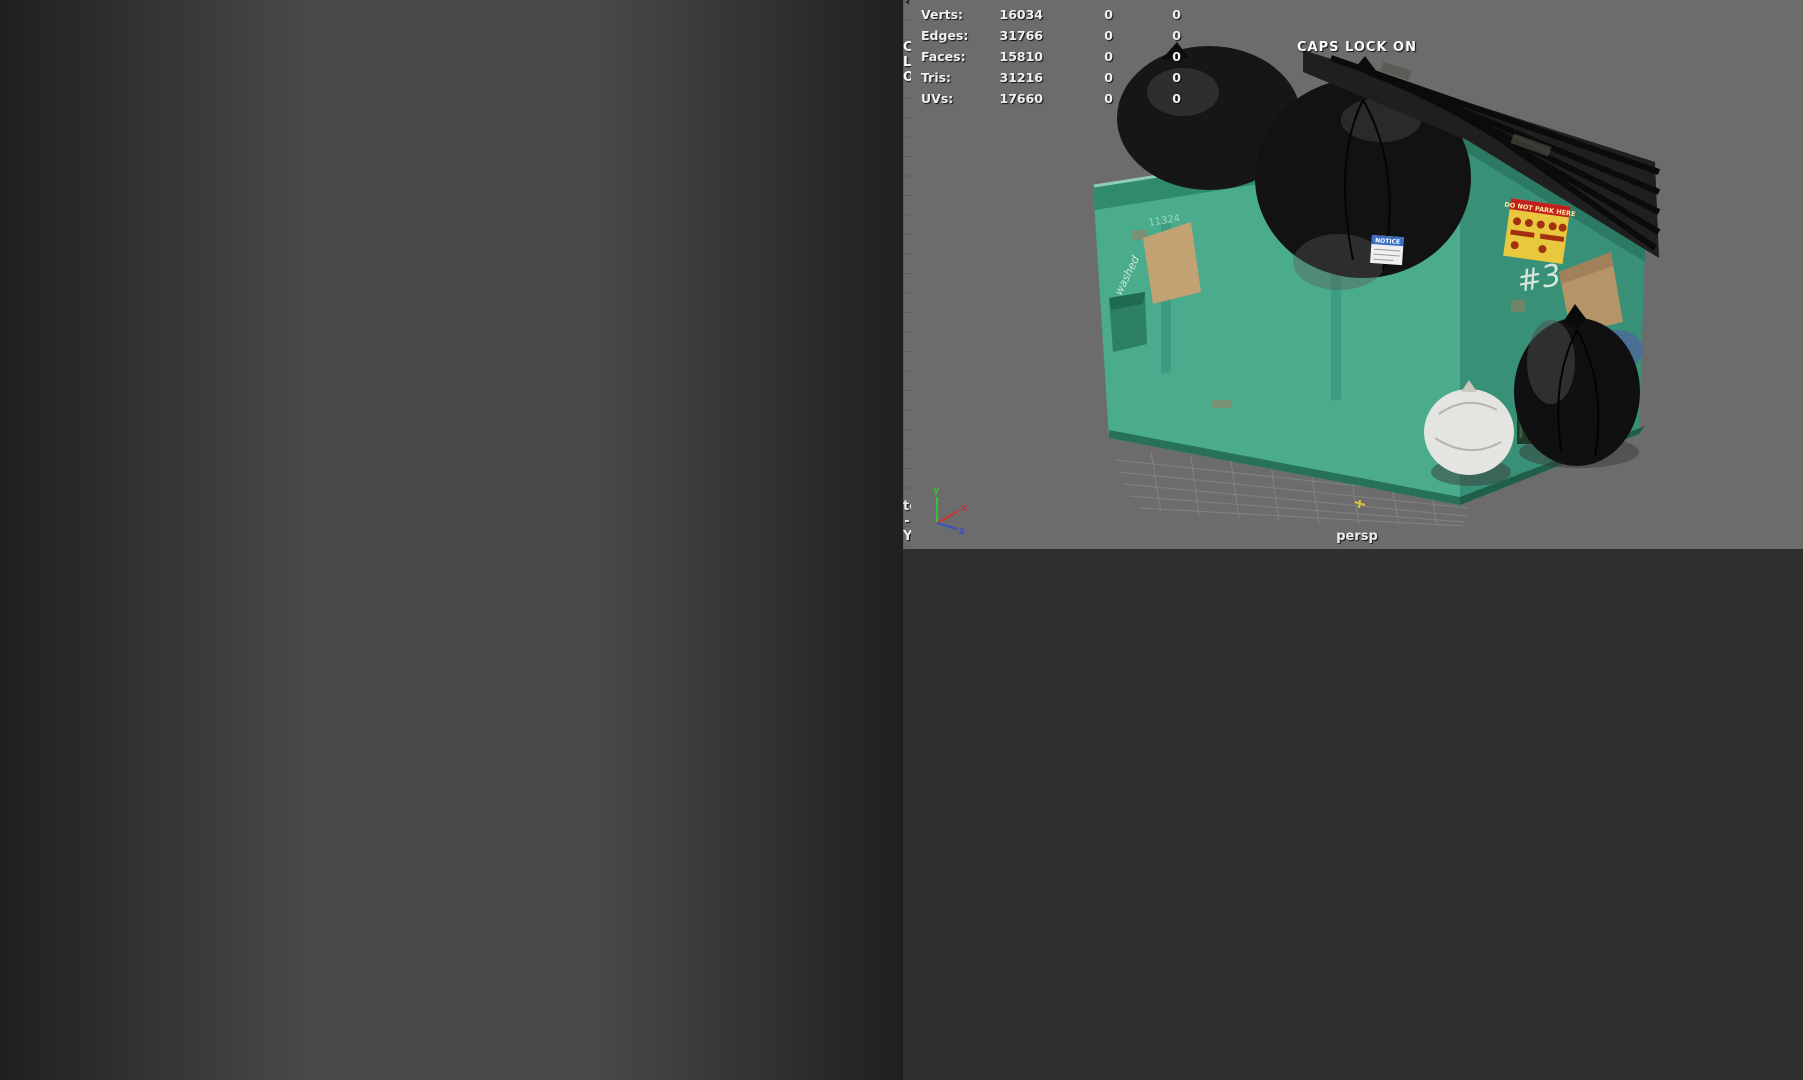 The width and height of the screenshot is (1803, 1080). What do you see at coordinates (907, 2) in the screenshot?
I see `top-view-render` at bounding box center [907, 2].